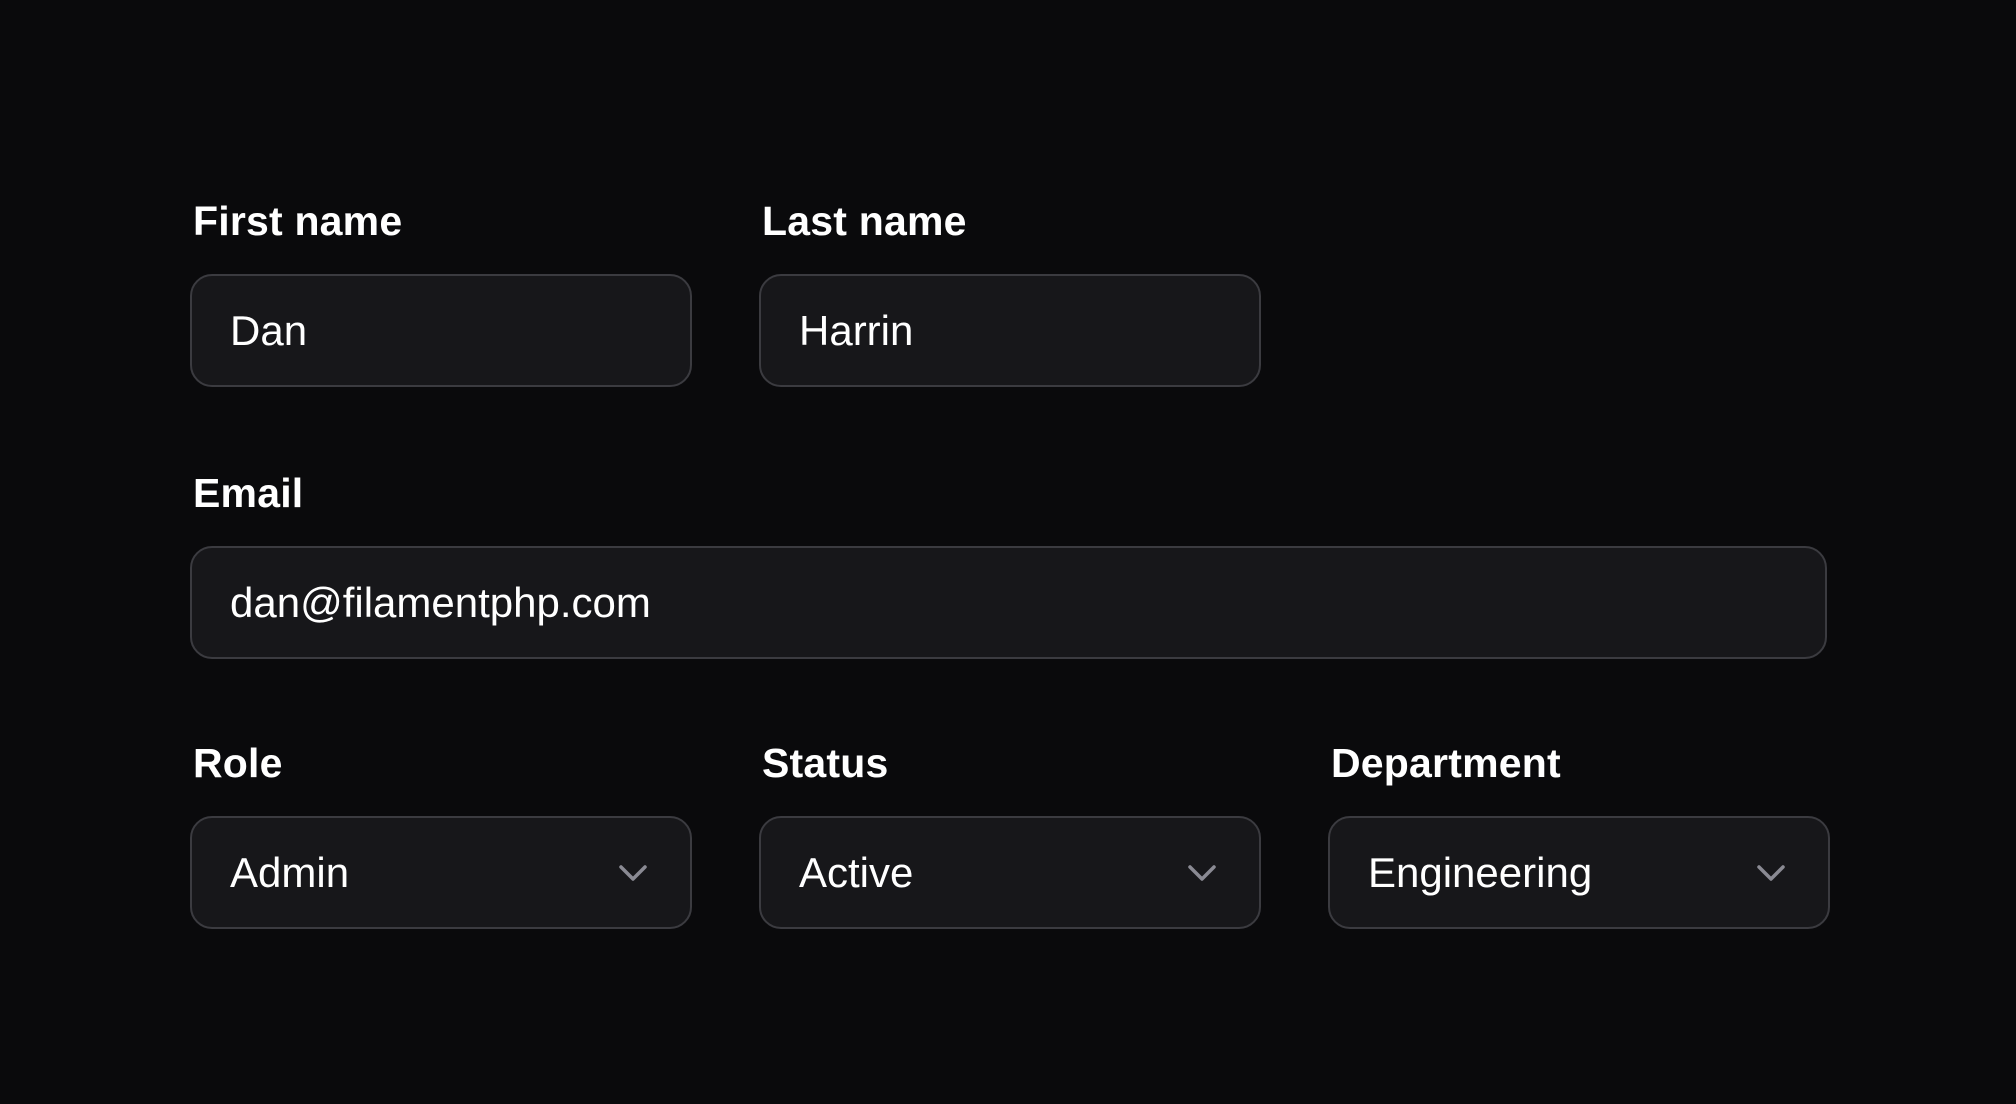  Describe the element at coordinates (864, 221) in the screenshot. I see `last-name-label: Last name` at that location.